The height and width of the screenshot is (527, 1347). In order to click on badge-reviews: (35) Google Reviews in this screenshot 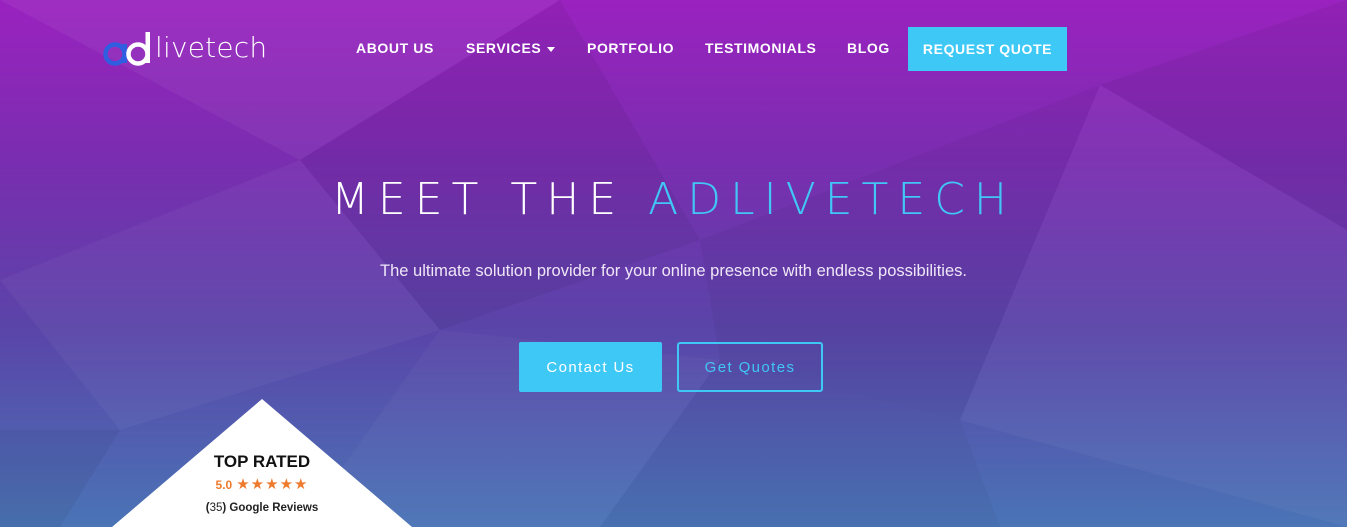, I will do `click(262, 508)`.